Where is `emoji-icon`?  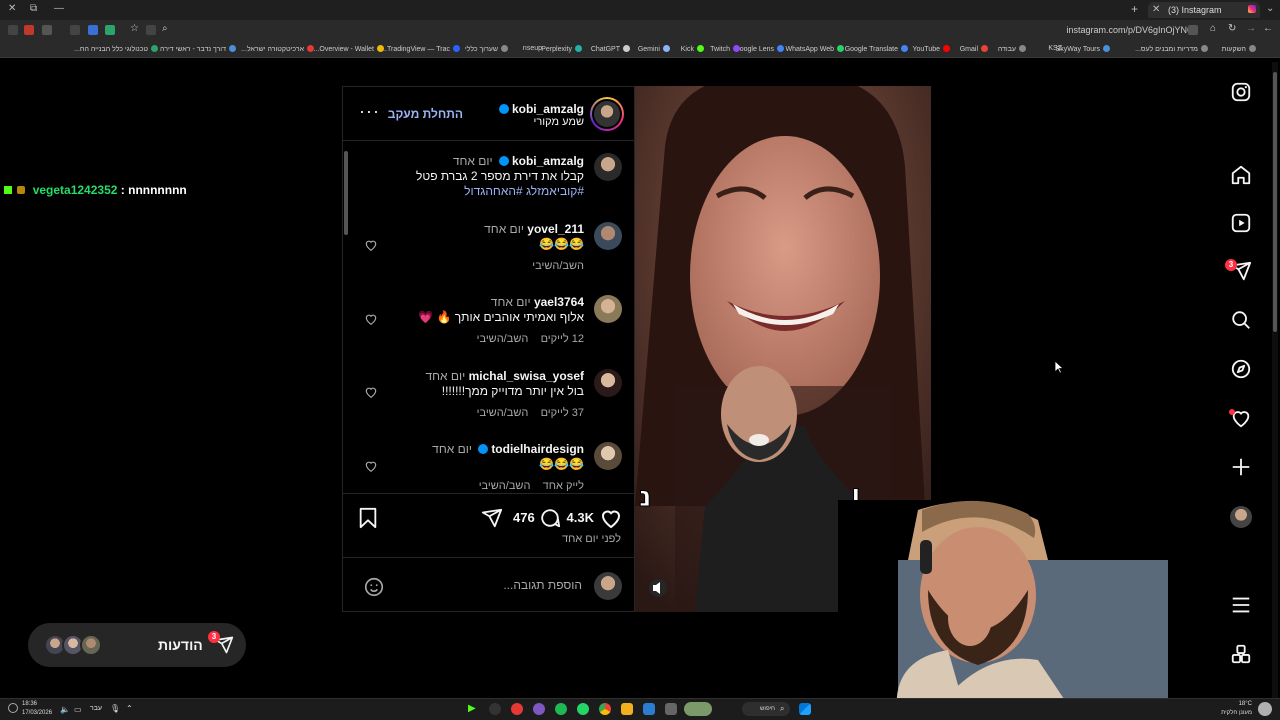
emoji-icon is located at coordinates (374, 587).